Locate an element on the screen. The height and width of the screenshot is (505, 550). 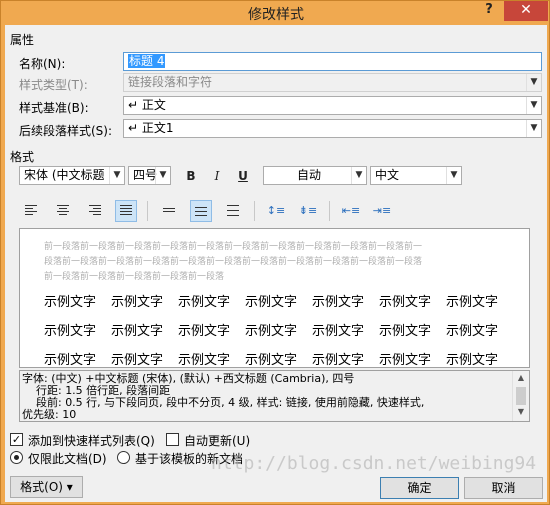
double-spacing-button is located at coordinates (233, 211).